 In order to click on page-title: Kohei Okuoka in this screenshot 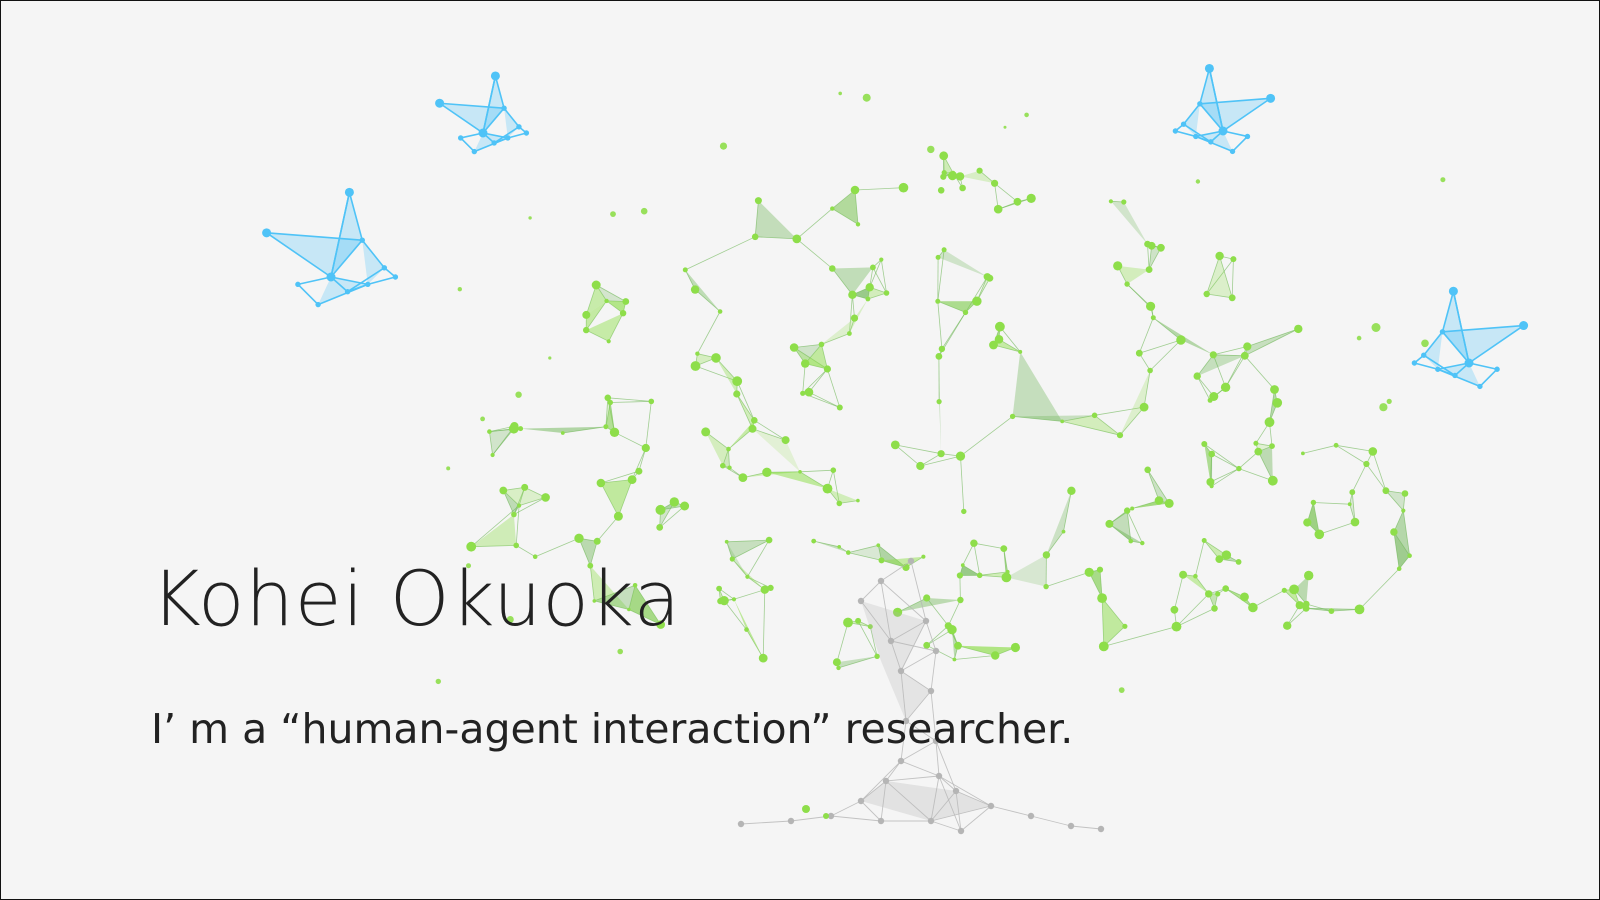, I will do `click(416, 598)`.